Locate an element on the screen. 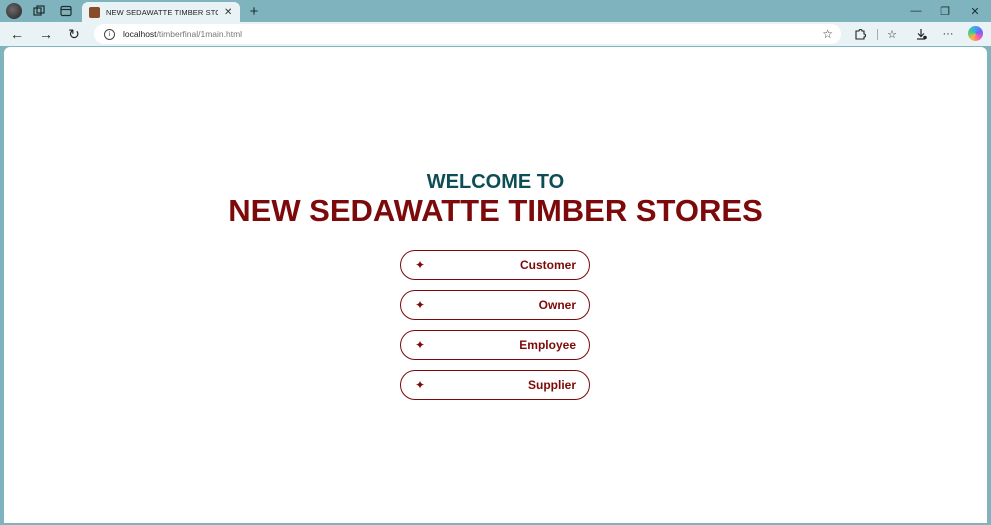 Image resolution: width=991 pixels, height=525 pixels. url-host: localhost is located at coordinates (140, 34).